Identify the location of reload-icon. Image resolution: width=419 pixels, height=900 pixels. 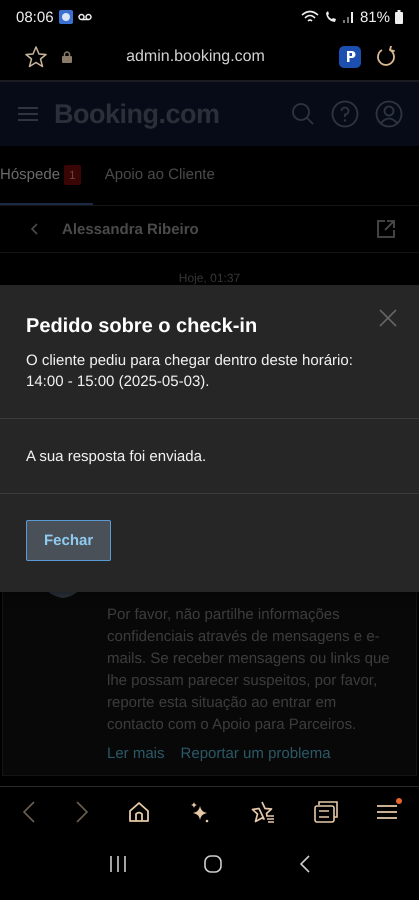
(386, 57).